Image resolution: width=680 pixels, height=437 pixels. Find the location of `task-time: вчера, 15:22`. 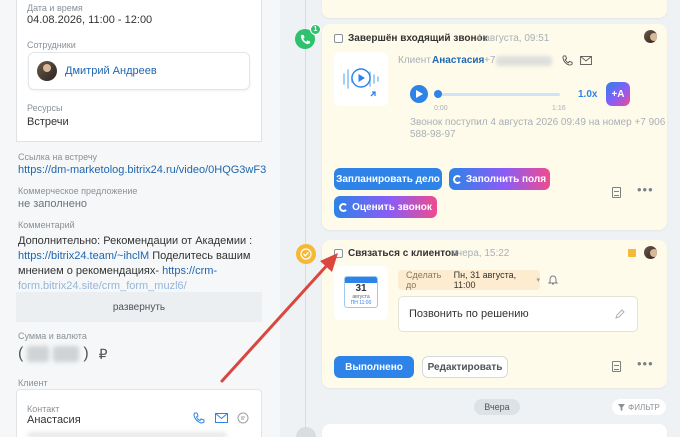

task-time: вчера, 15:22 is located at coordinates (481, 253).